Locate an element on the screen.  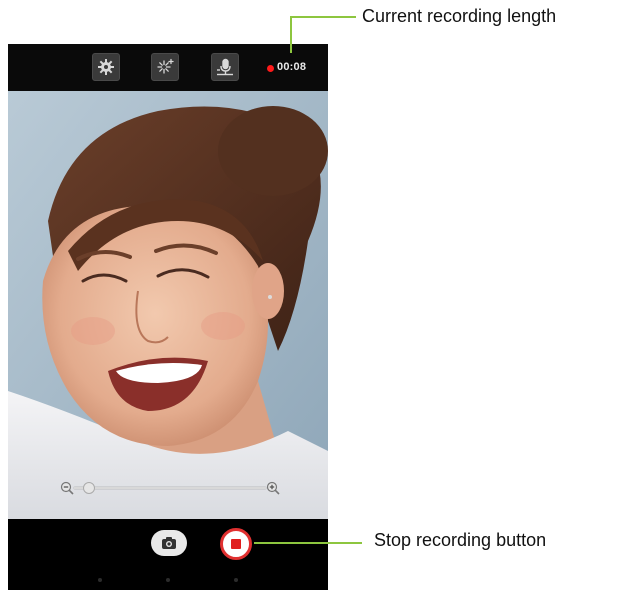
camera-icon is located at coordinates (169, 543).